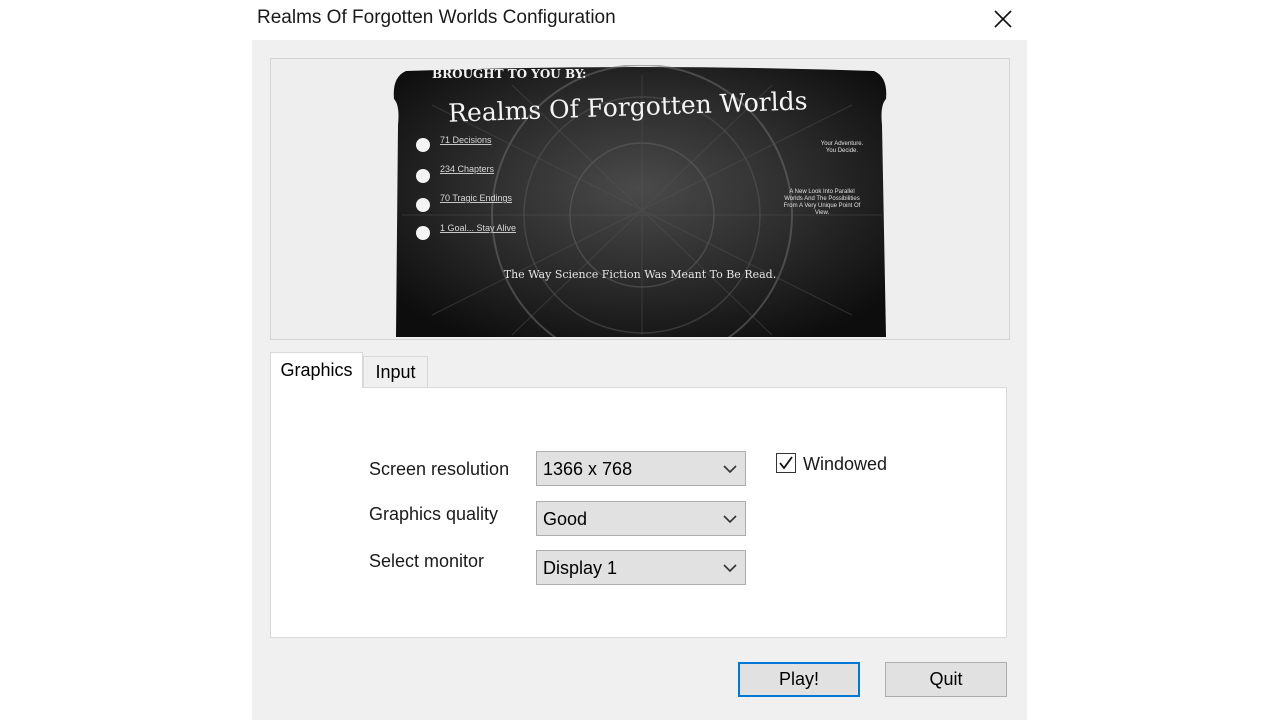 The width and height of the screenshot is (1280, 720). Describe the element at coordinates (822, 213) in the screenshot. I see `side-note-line: View.` at that location.